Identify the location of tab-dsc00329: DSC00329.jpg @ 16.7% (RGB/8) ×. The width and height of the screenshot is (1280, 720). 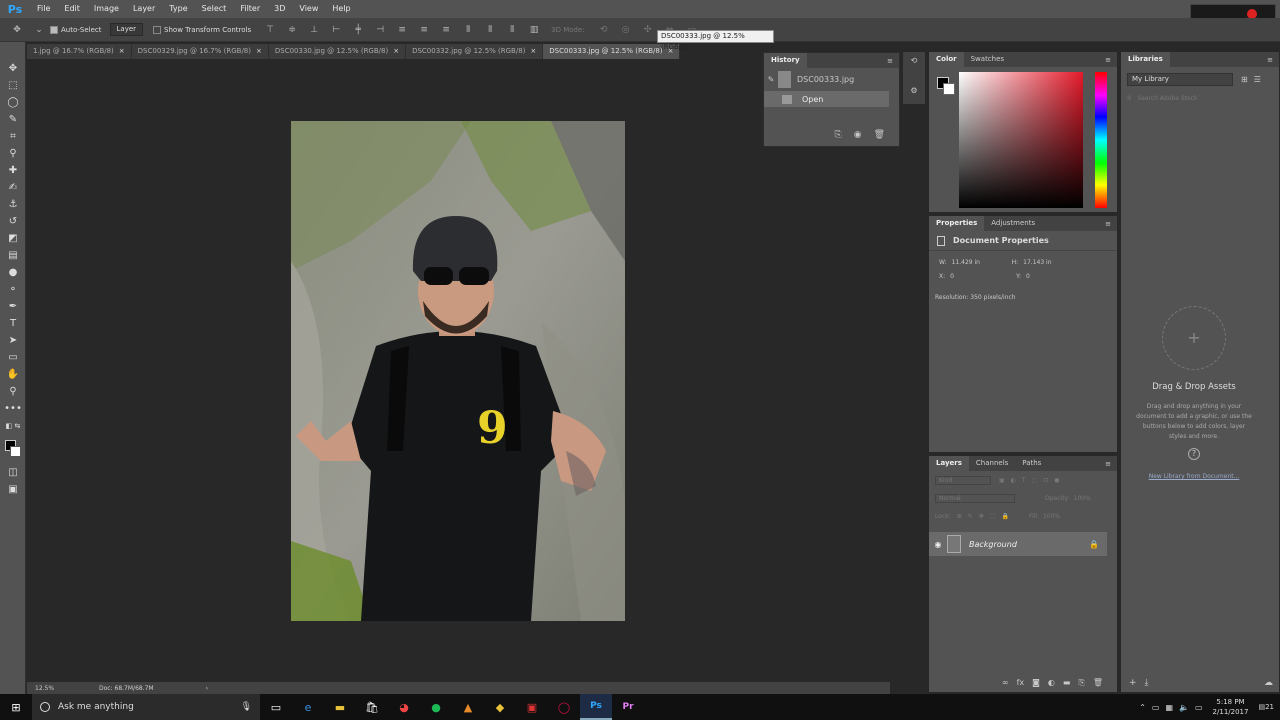
(200, 51).